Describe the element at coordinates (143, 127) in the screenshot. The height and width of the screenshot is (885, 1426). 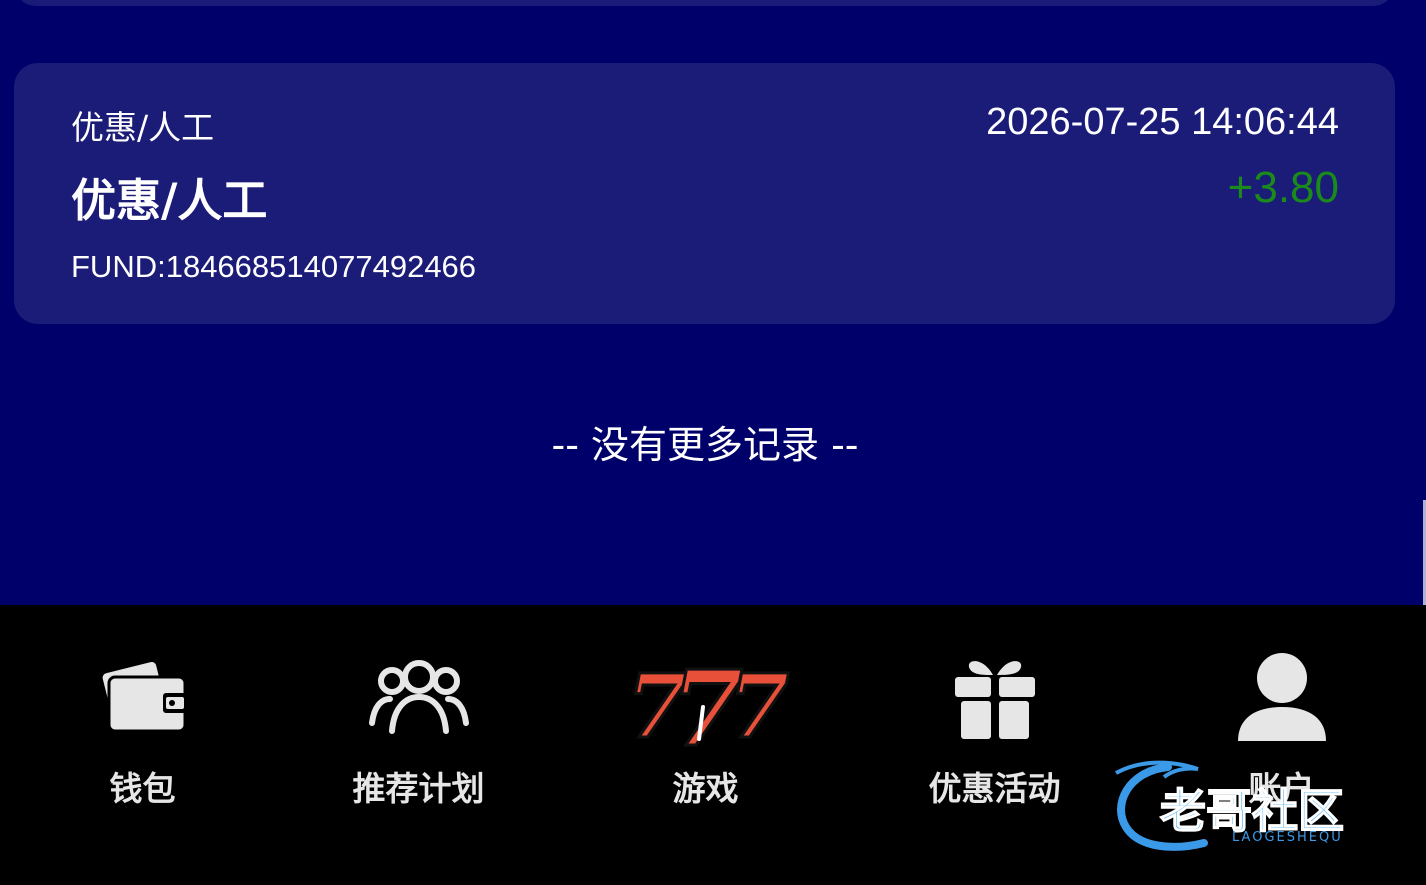
I see `record-type: 优惠/人工` at that location.